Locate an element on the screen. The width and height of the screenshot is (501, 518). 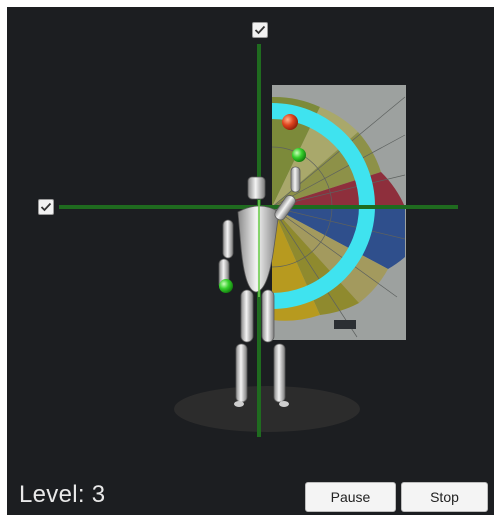
pause-button: Pause is located at coordinates (350, 497).